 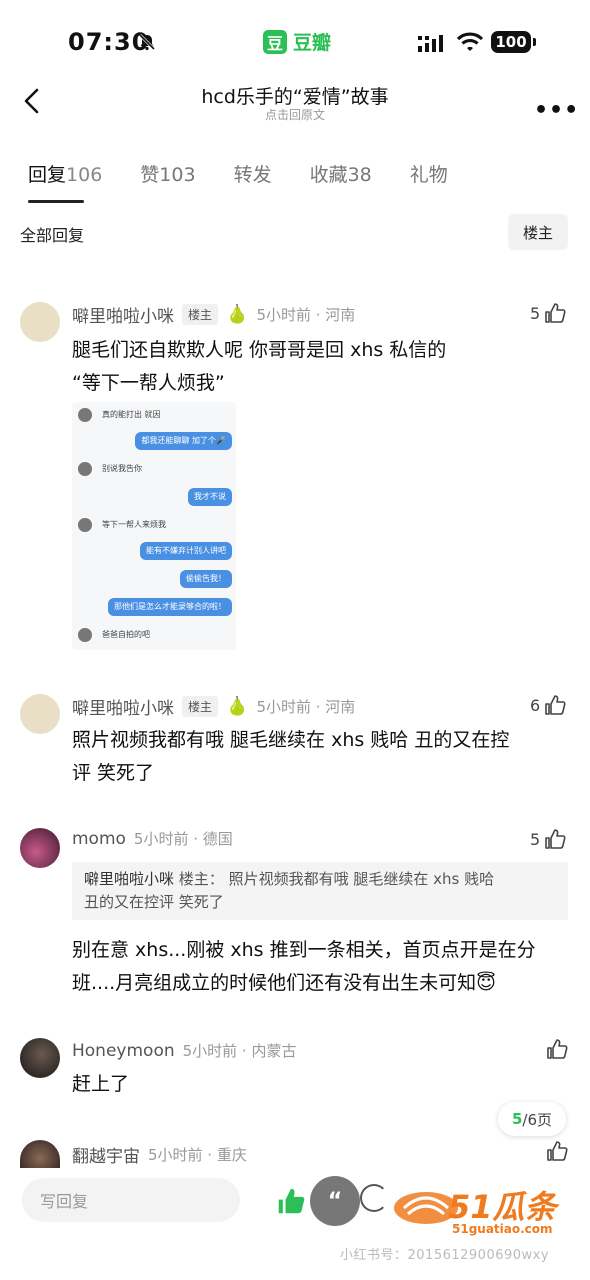 I want to click on username: 翻越宇宙, so click(x=106, y=1154).